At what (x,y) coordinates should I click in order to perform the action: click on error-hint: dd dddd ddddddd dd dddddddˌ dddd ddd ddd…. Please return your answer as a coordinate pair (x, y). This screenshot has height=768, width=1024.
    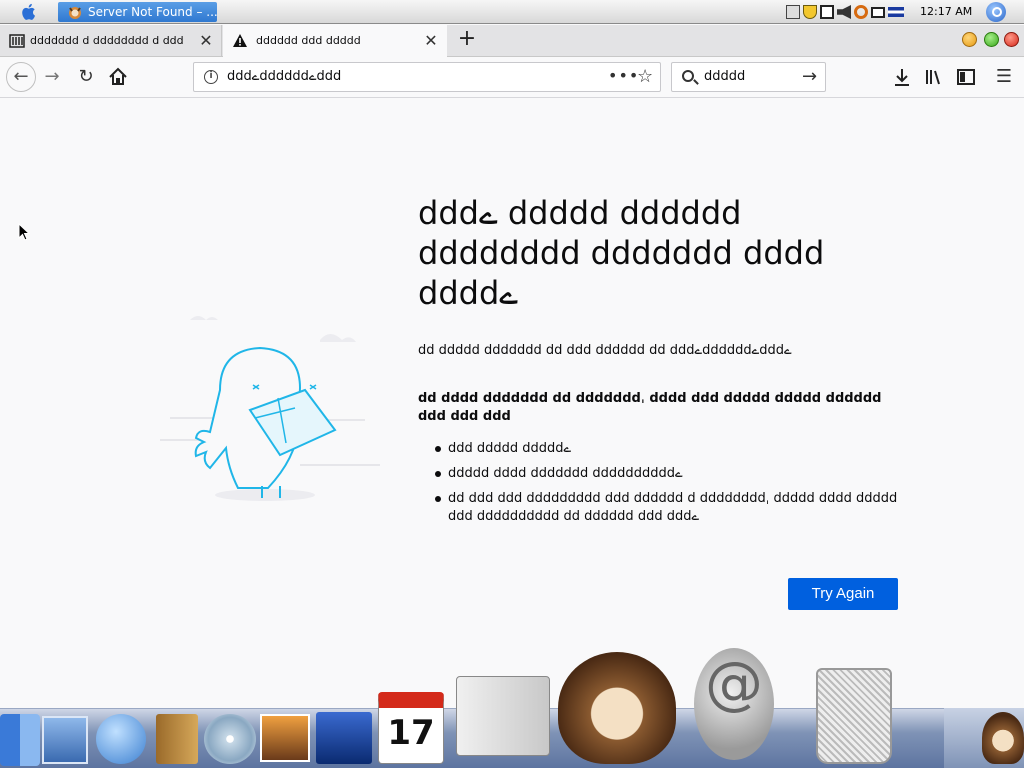
    Looking at the image, I should click on (650, 407).